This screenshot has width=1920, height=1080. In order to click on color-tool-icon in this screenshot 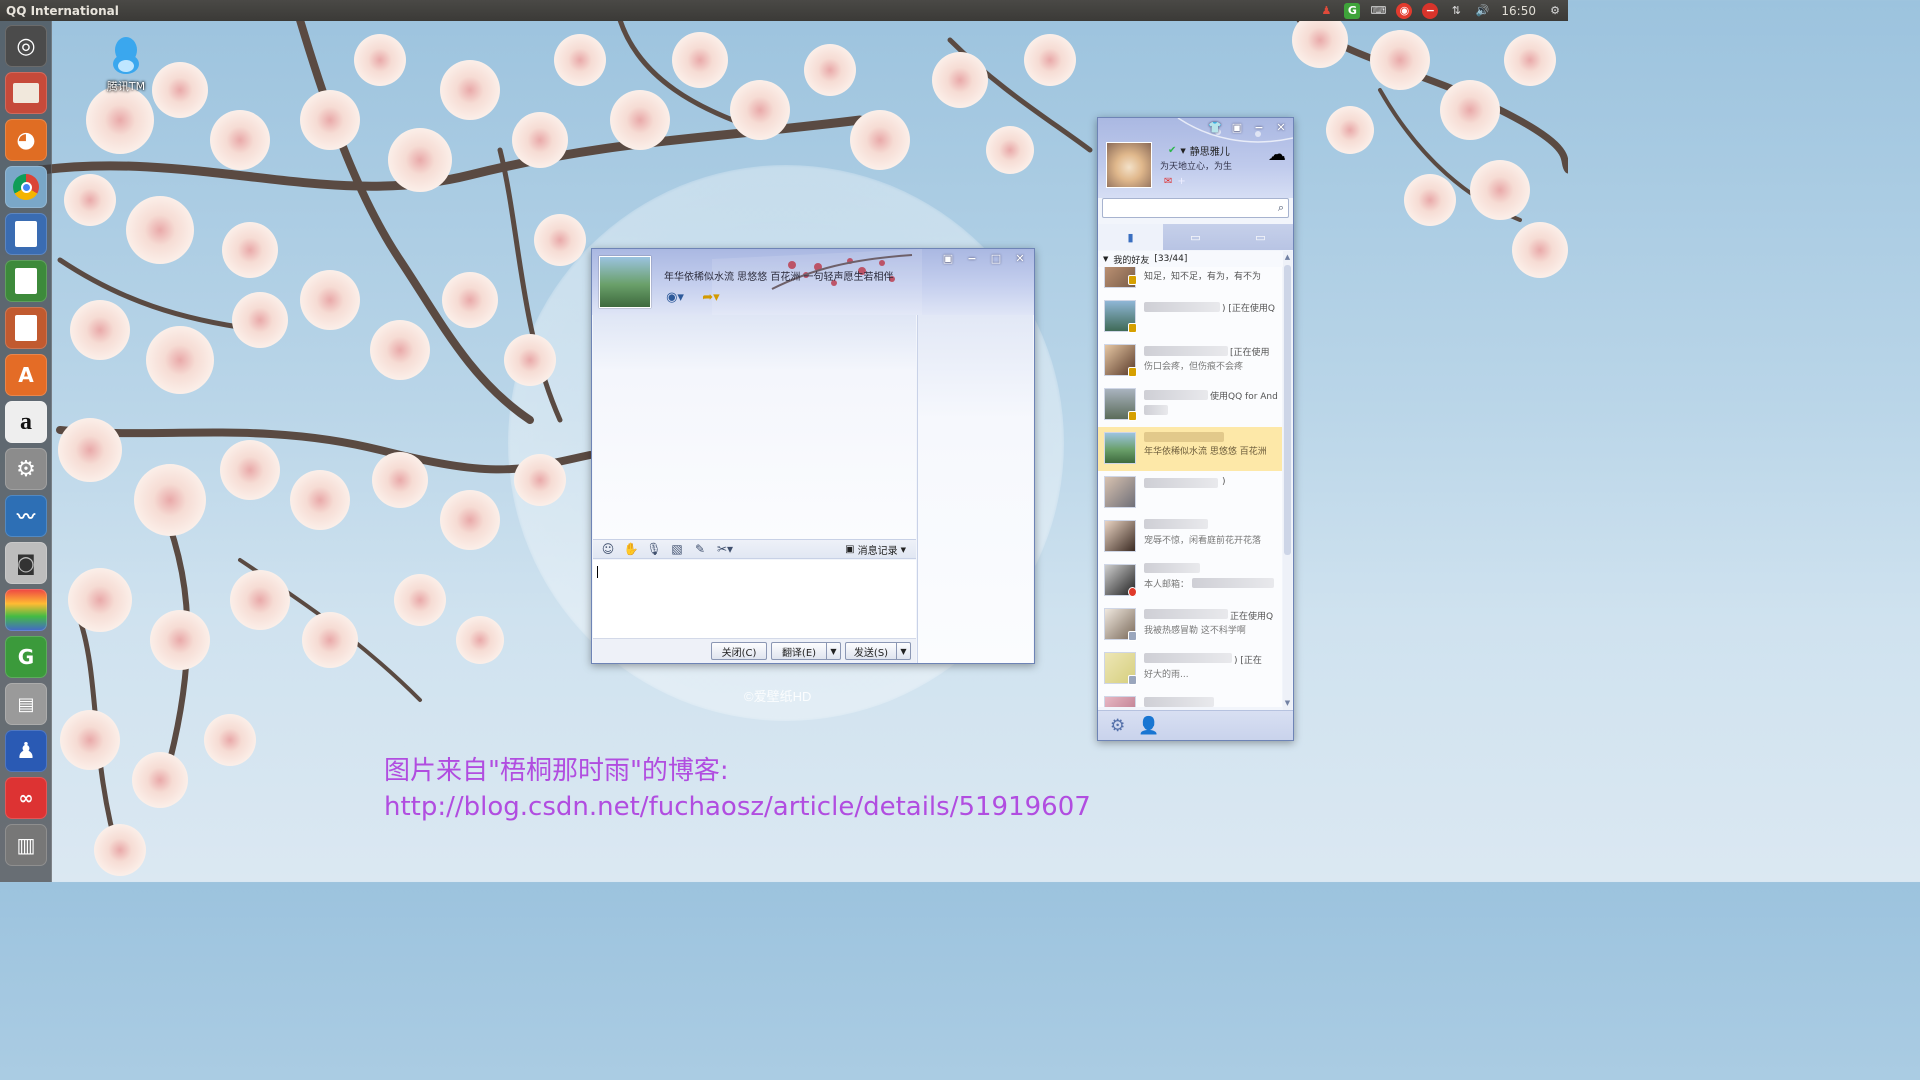, I will do `click(26, 610)`.